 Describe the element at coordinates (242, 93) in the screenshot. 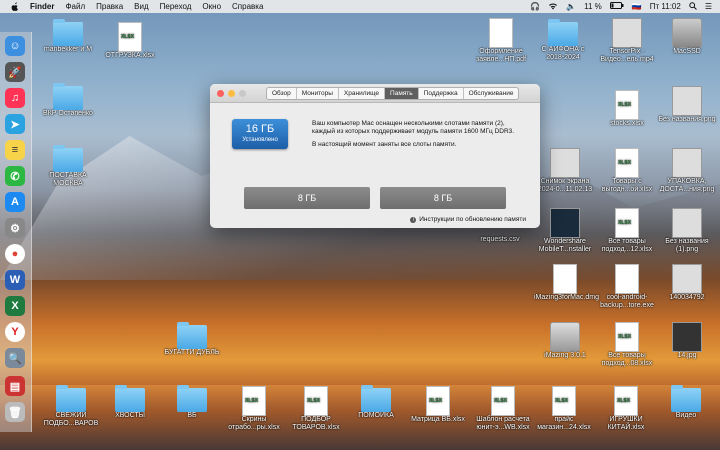

I see `zoom-button` at that location.